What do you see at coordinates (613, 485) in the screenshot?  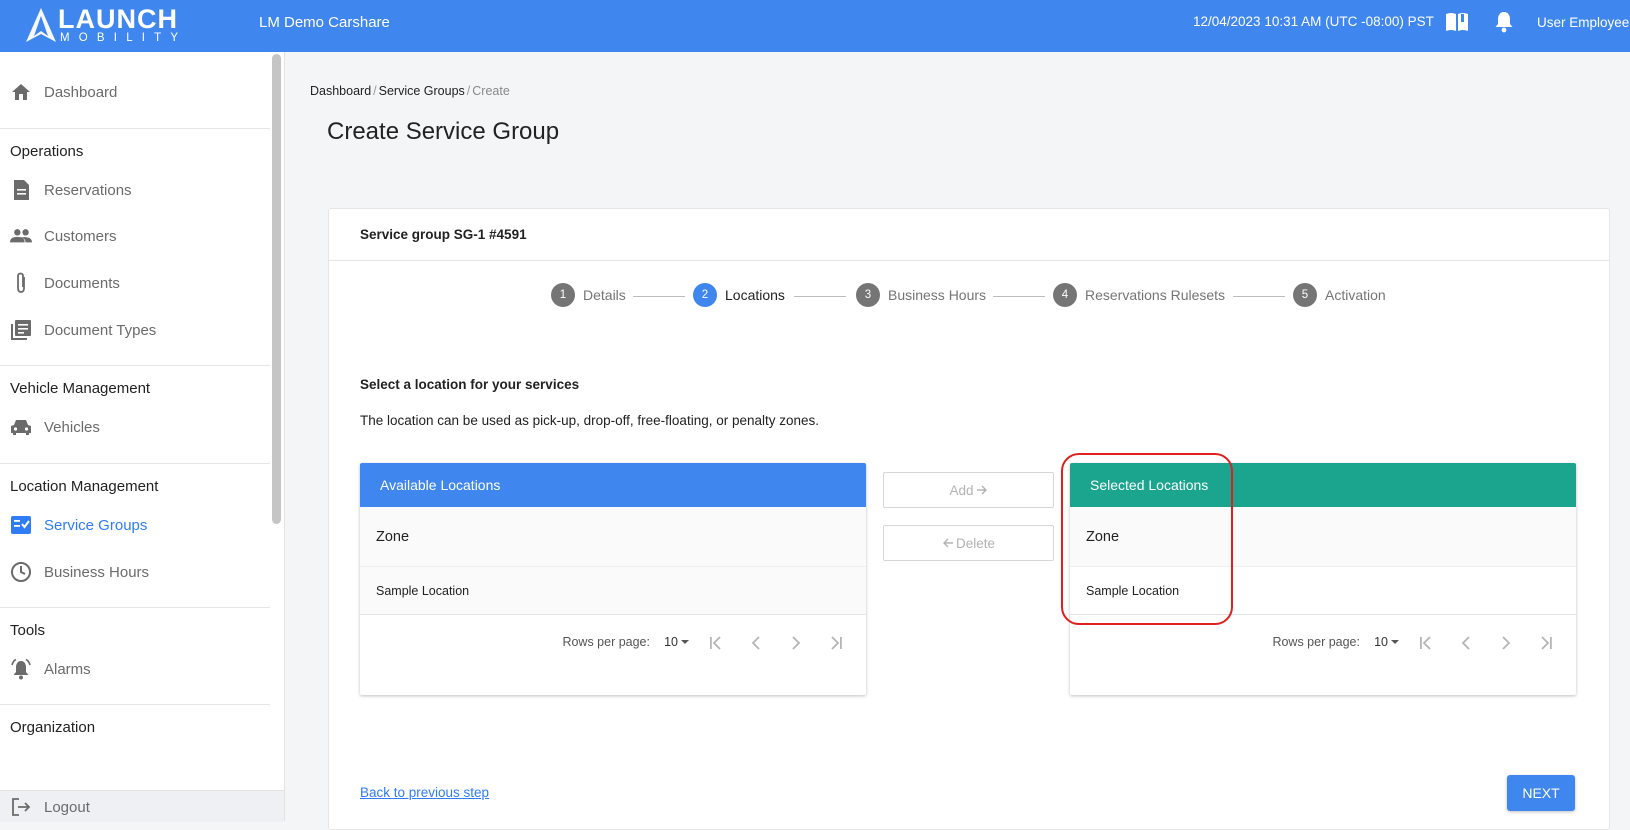 I see `available-locations-header: Available Locations` at bounding box center [613, 485].